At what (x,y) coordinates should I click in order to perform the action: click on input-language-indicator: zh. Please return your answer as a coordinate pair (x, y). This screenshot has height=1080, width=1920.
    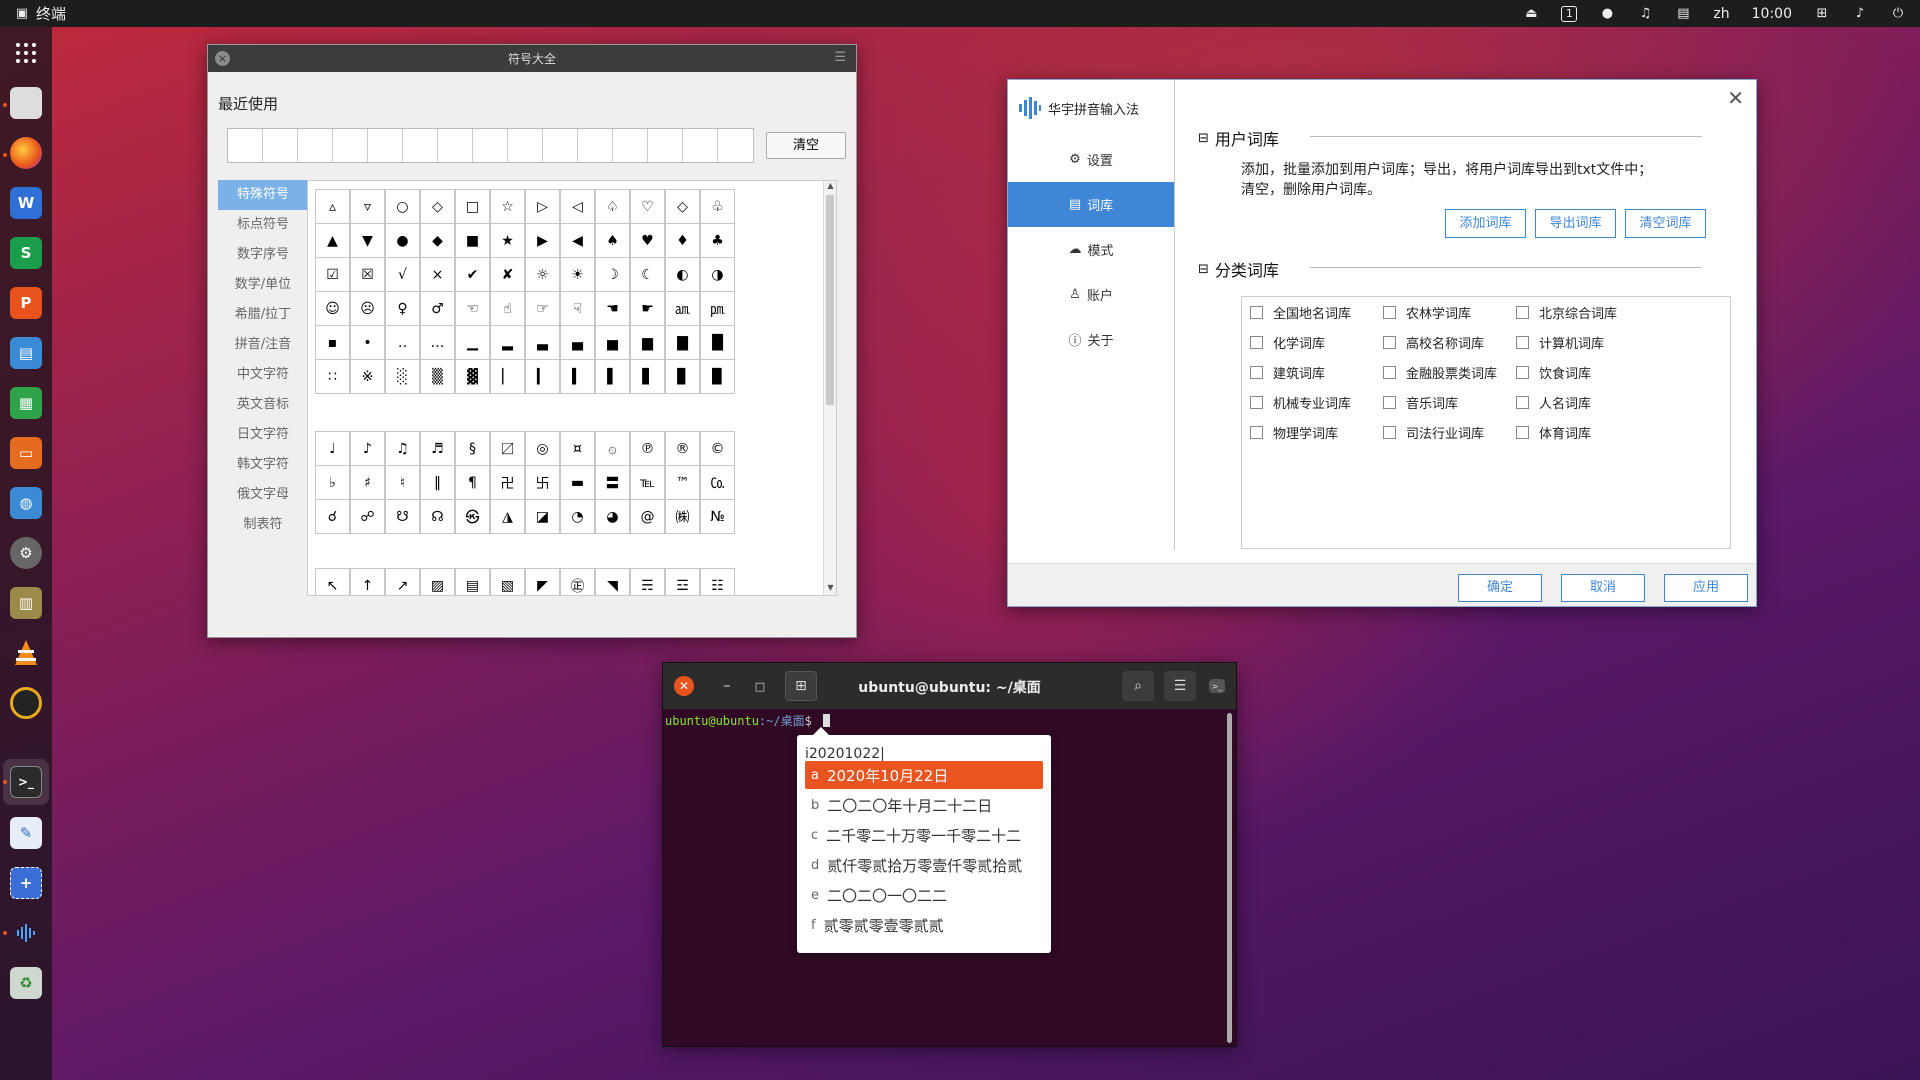
    Looking at the image, I should click on (1721, 14).